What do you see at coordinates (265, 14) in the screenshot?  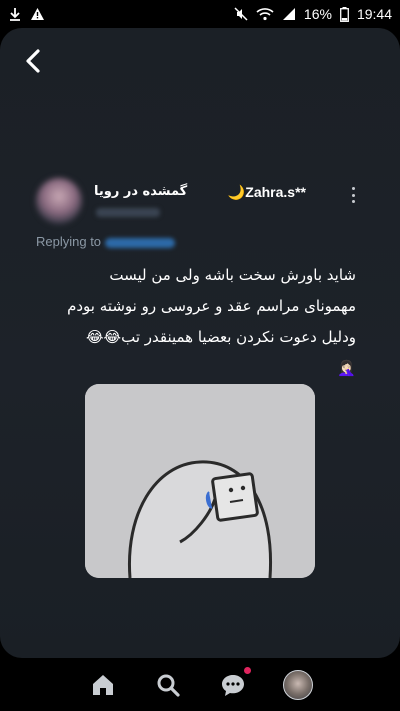 I see `wifi-icon` at bounding box center [265, 14].